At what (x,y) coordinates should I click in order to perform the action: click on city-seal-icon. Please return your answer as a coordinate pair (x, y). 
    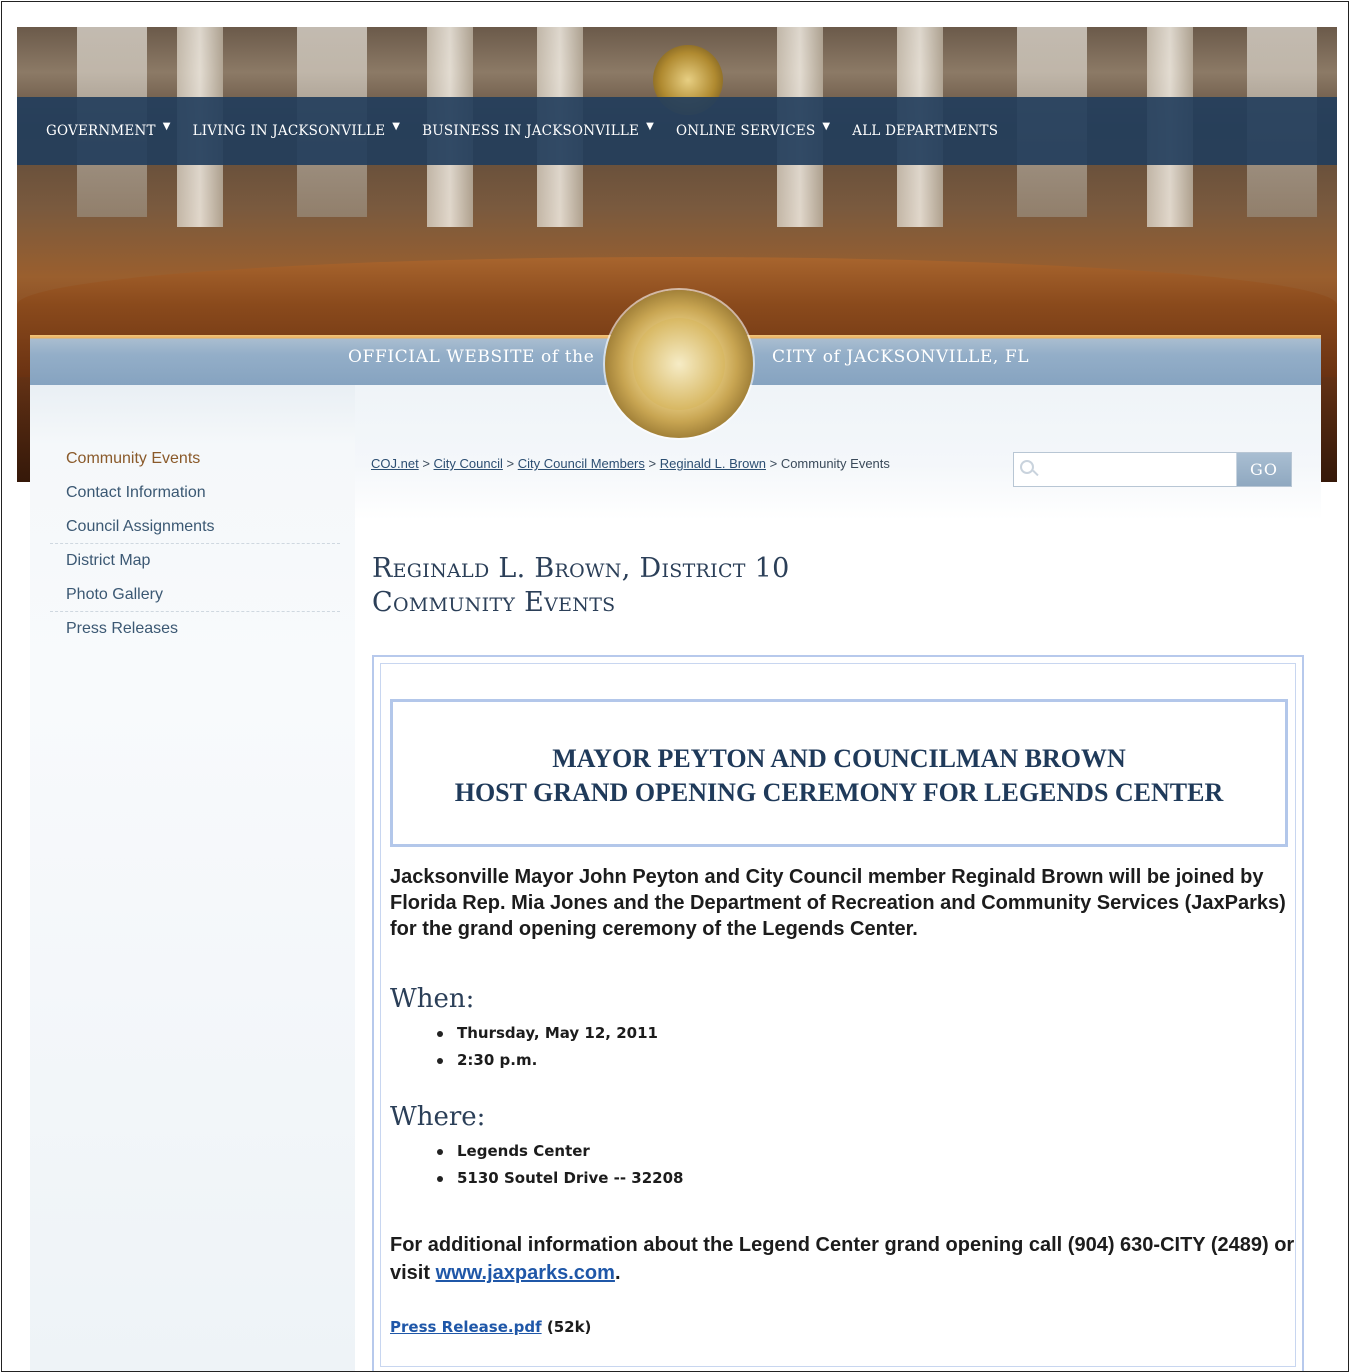
    Looking at the image, I should click on (679, 364).